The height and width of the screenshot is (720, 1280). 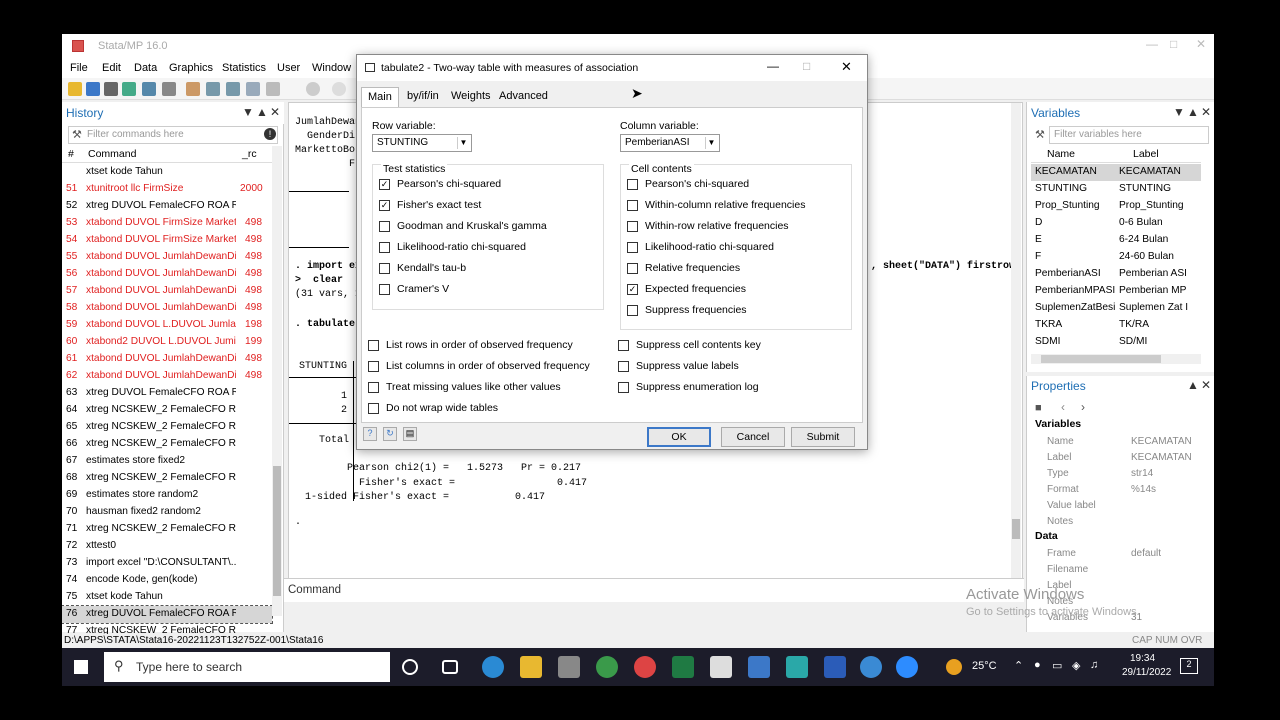 What do you see at coordinates (233, 89) in the screenshot?
I see `data-browser-icon` at bounding box center [233, 89].